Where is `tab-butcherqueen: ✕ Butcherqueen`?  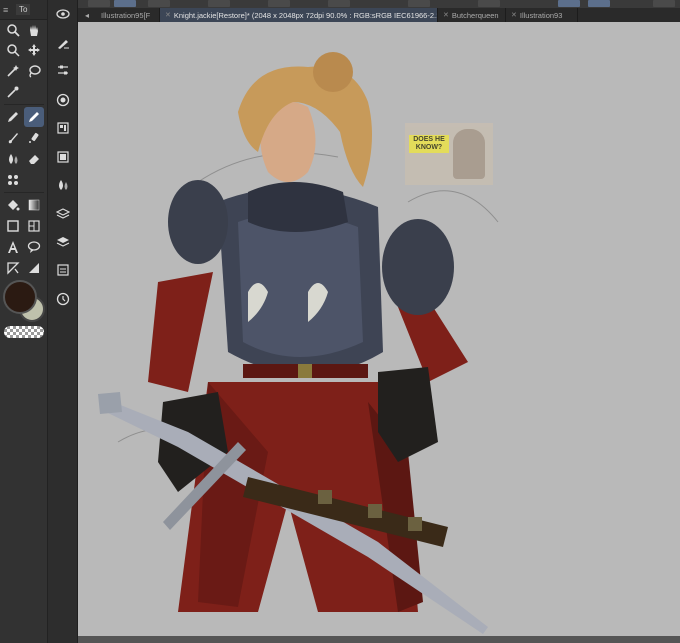
tab-butcherqueen: ✕ Butcherqueen is located at coordinates (472, 15).